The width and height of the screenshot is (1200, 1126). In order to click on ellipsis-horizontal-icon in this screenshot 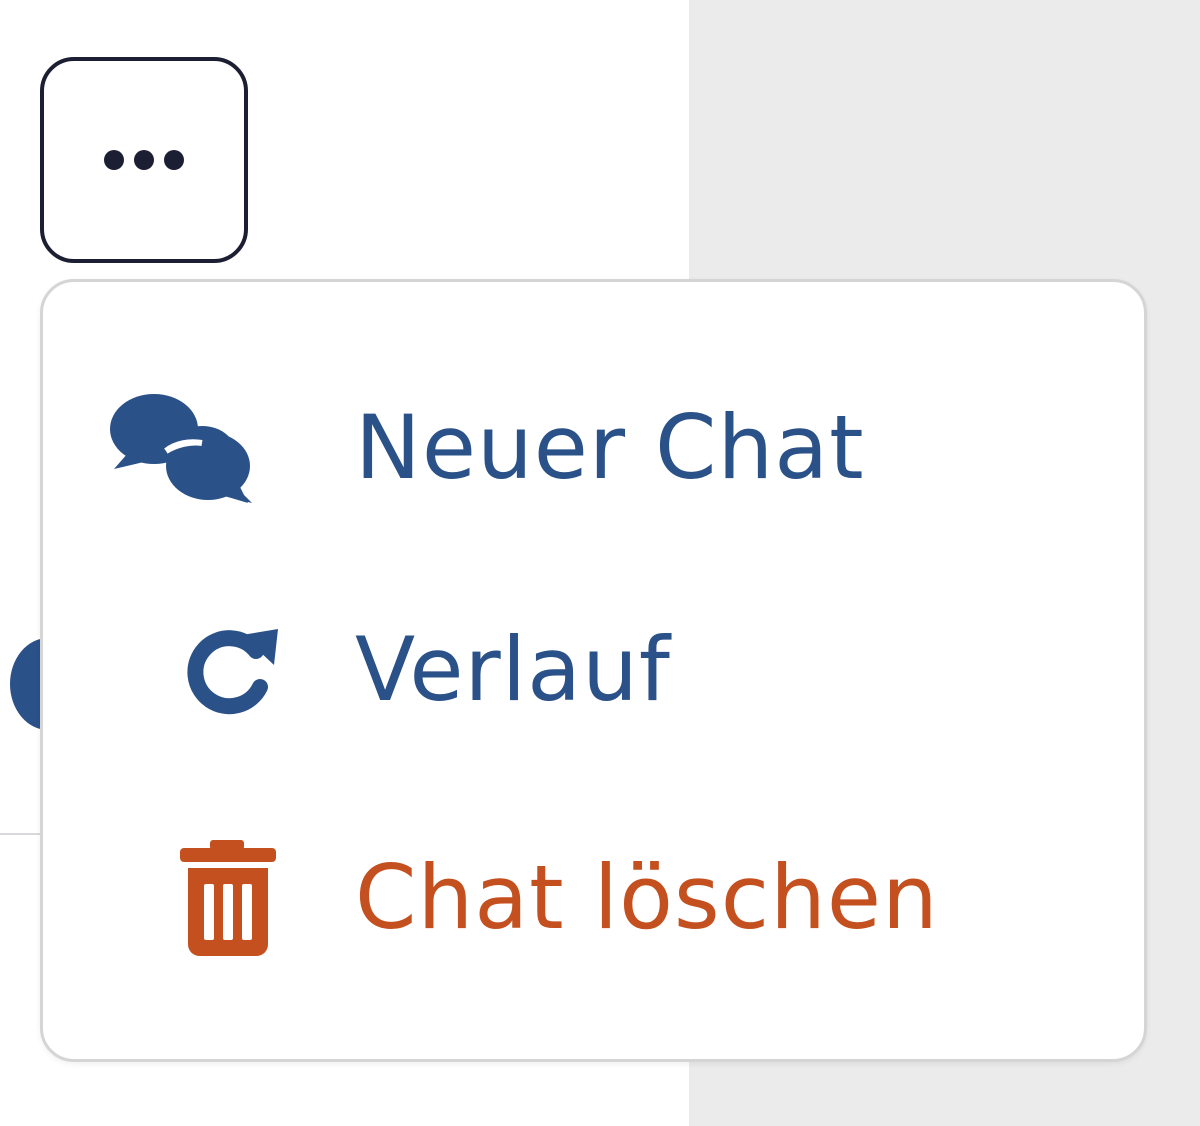, I will do `click(144, 160)`.